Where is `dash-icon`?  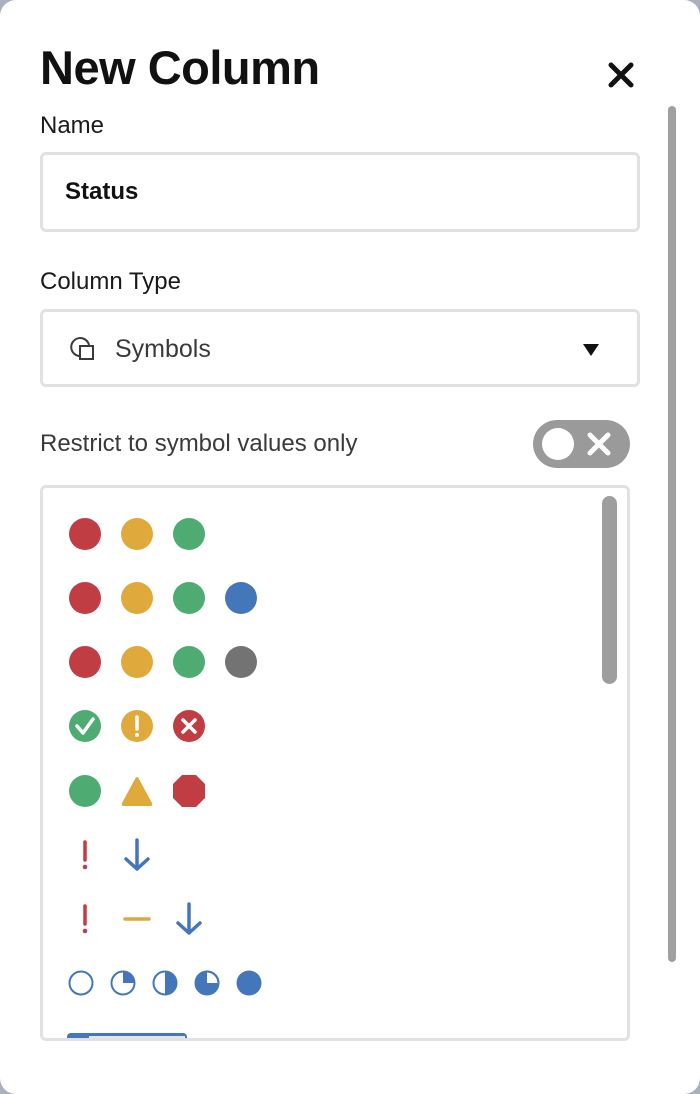 dash-icon is located at coordinates (137, 919).